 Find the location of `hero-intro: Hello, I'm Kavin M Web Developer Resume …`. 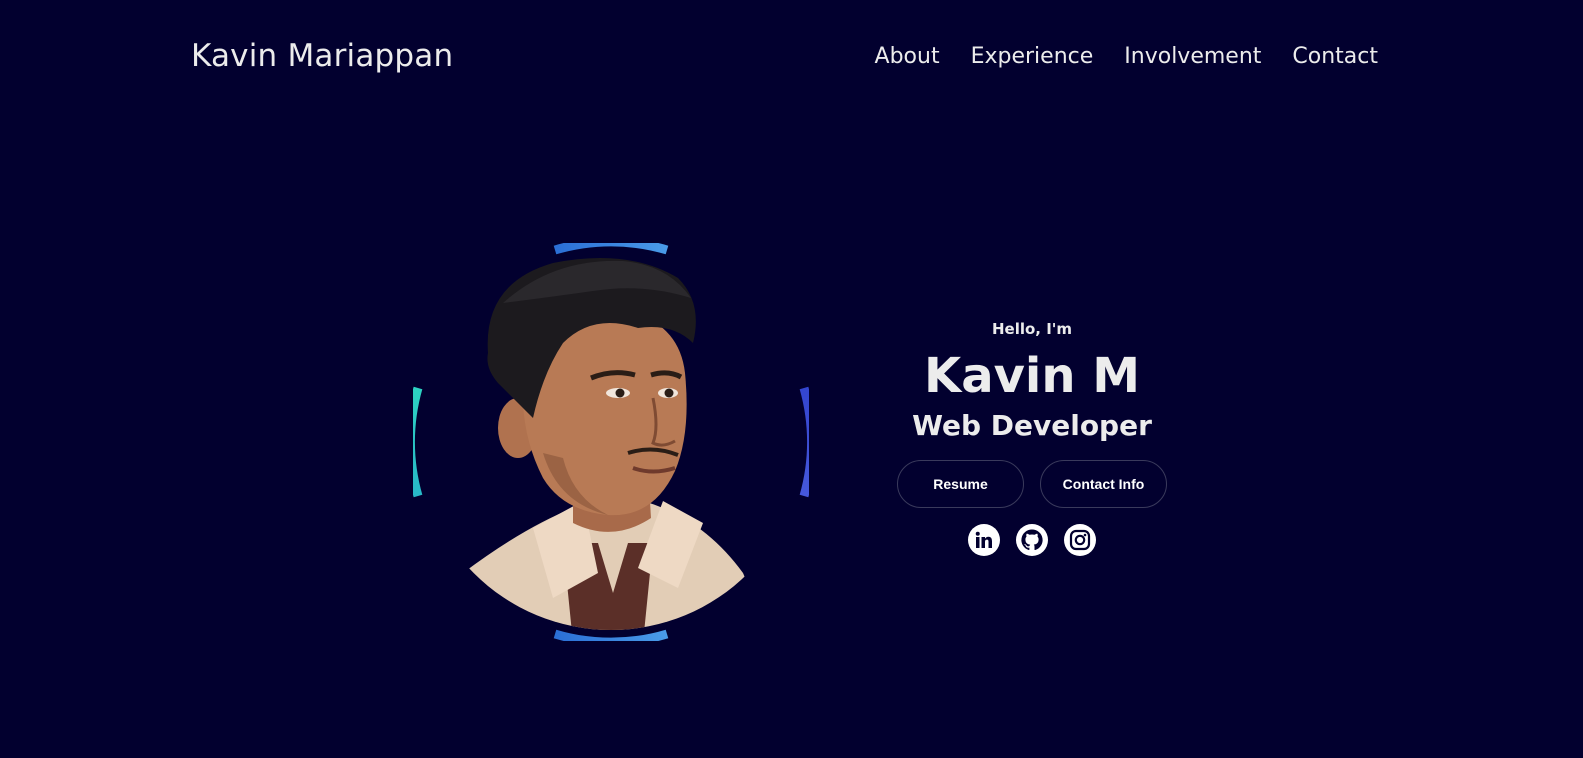

hero-intro: Hello, I'm Kavin M Web Developer Resume … is located at coordinates (1032, 437).